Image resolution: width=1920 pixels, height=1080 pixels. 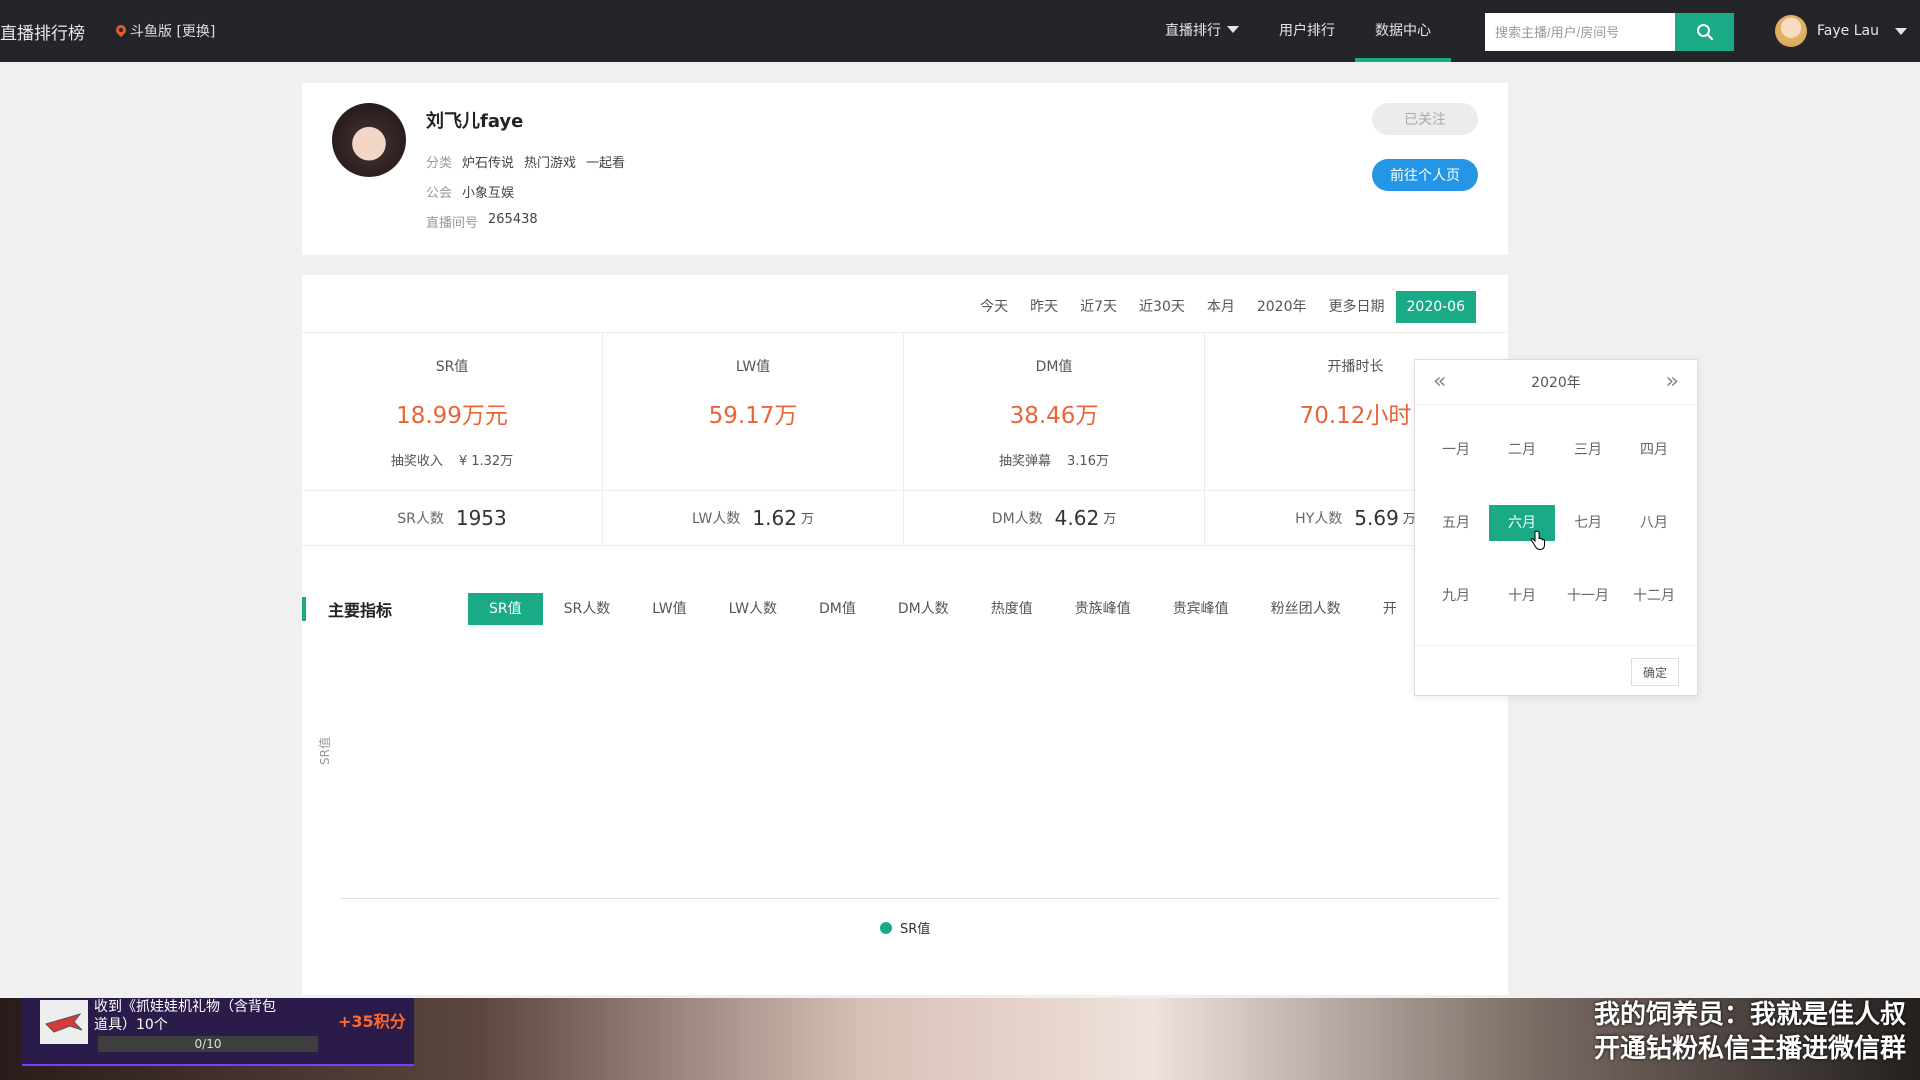 I want to click on date-tab-yesterday: 昨天, so click(x=1044, y=307).